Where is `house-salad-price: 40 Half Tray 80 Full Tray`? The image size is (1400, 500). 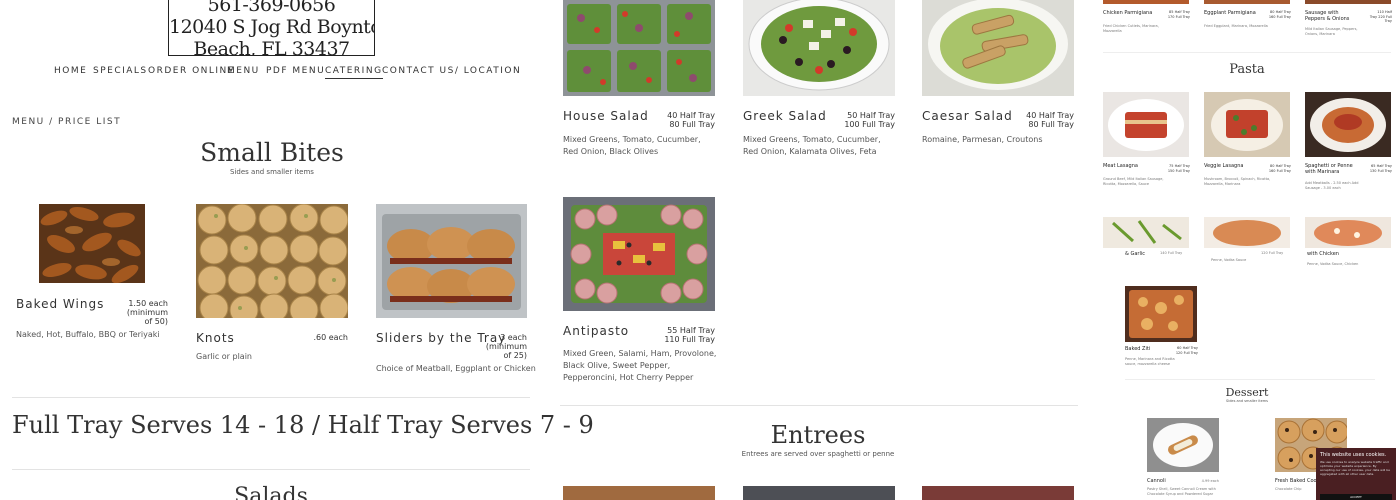
house-salad-price: 40 Half Tray 80 Full Tray is located at coordinates (691, 120).